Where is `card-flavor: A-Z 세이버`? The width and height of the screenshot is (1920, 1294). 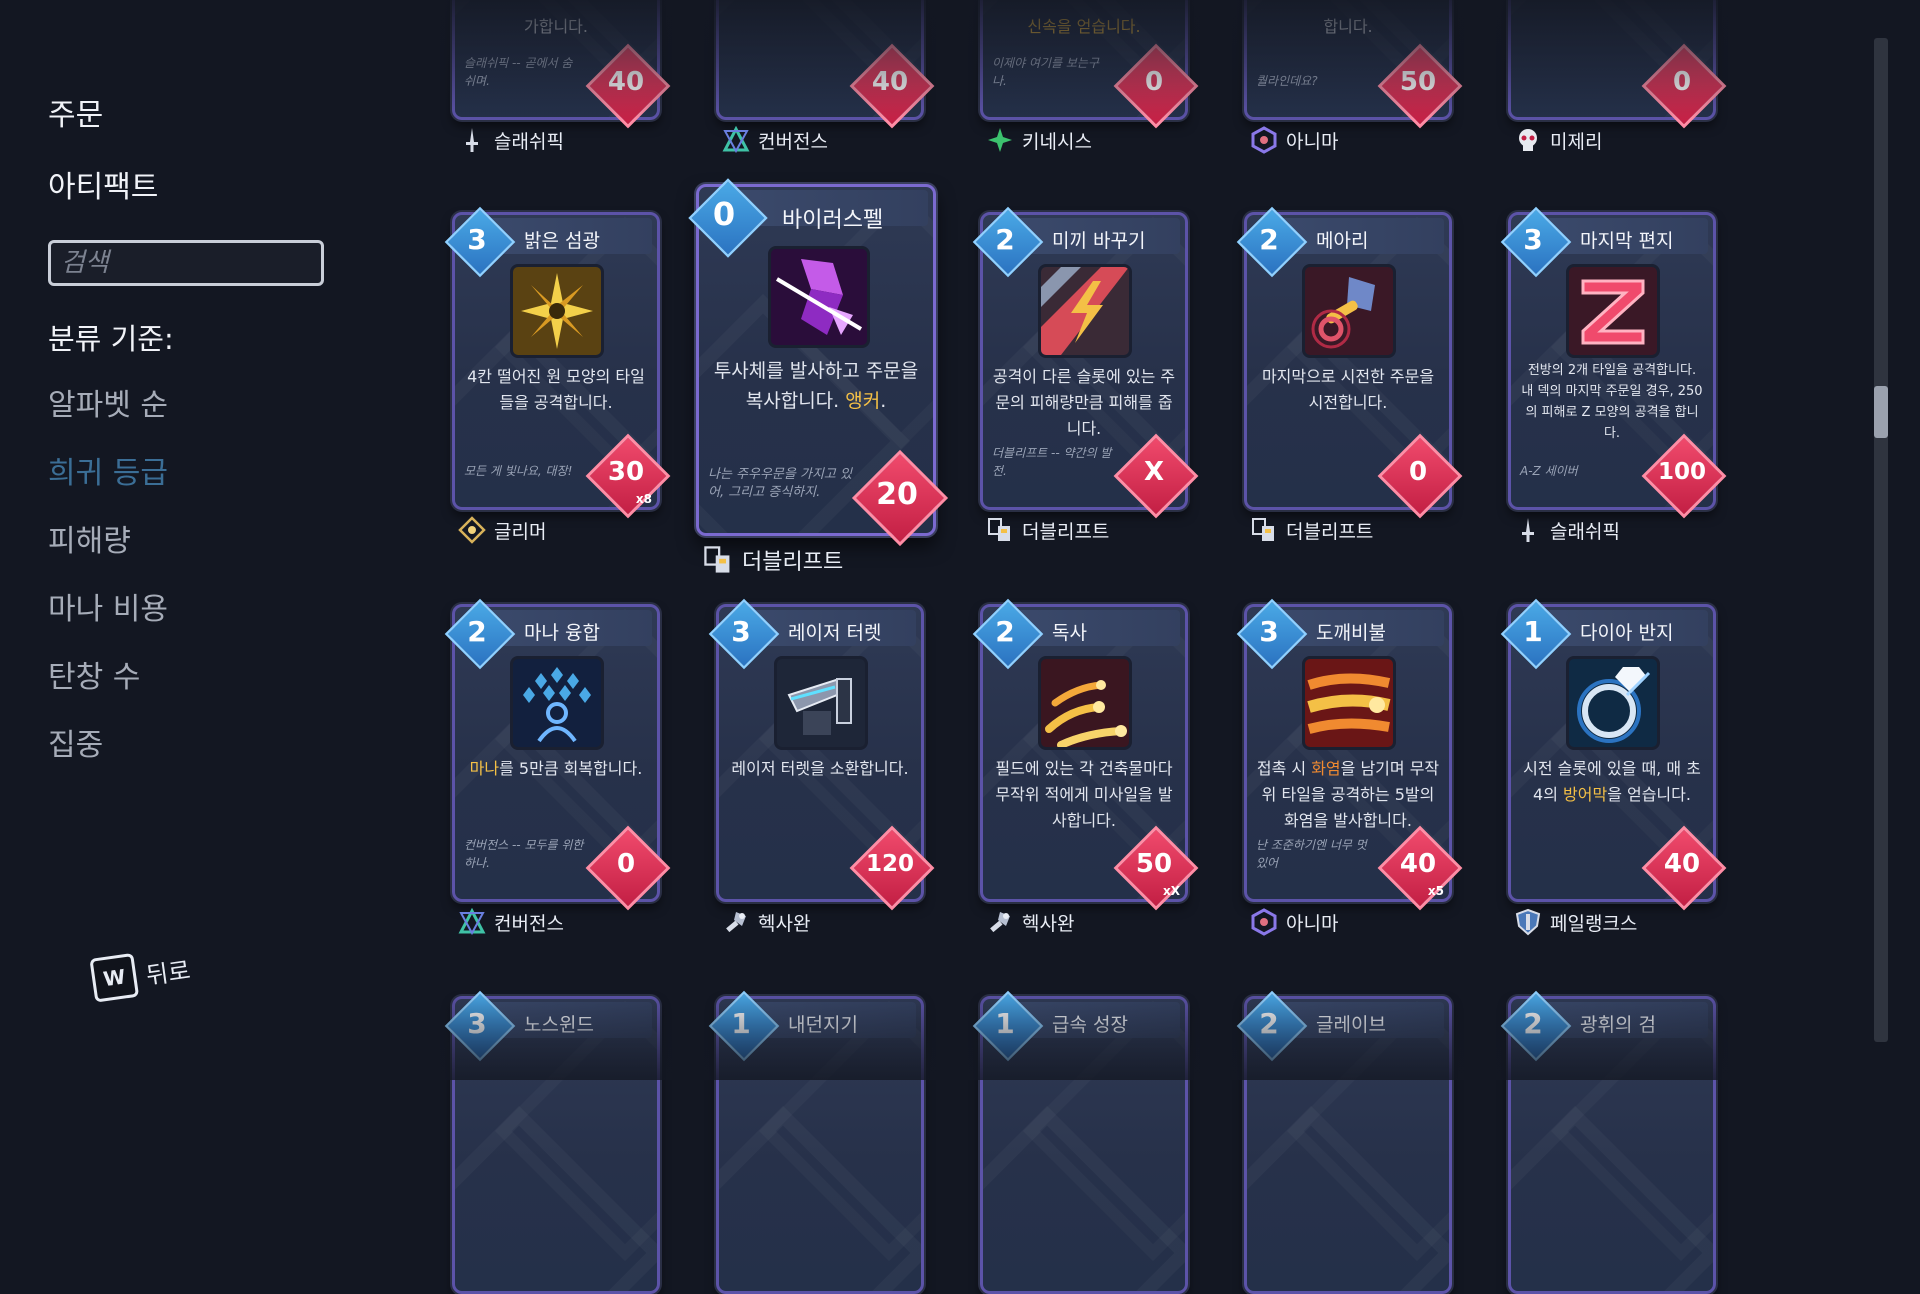
card-flavor: A-Z 세이버 is located at coordinates (1549, 471).